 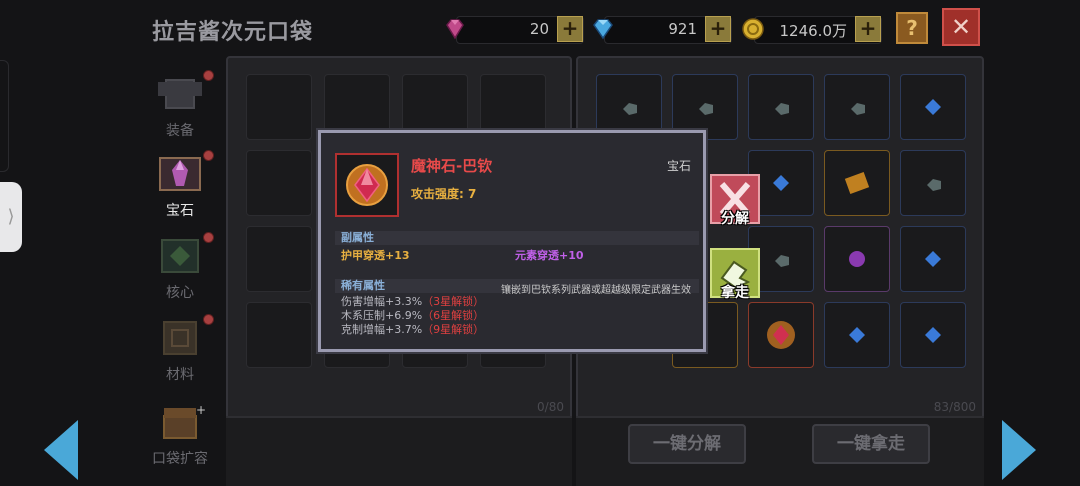 What do you see at coordinates (180, 131) in the screenshot?
I see `sidebar-item-label: 装备` at bounding box center [180, 131].